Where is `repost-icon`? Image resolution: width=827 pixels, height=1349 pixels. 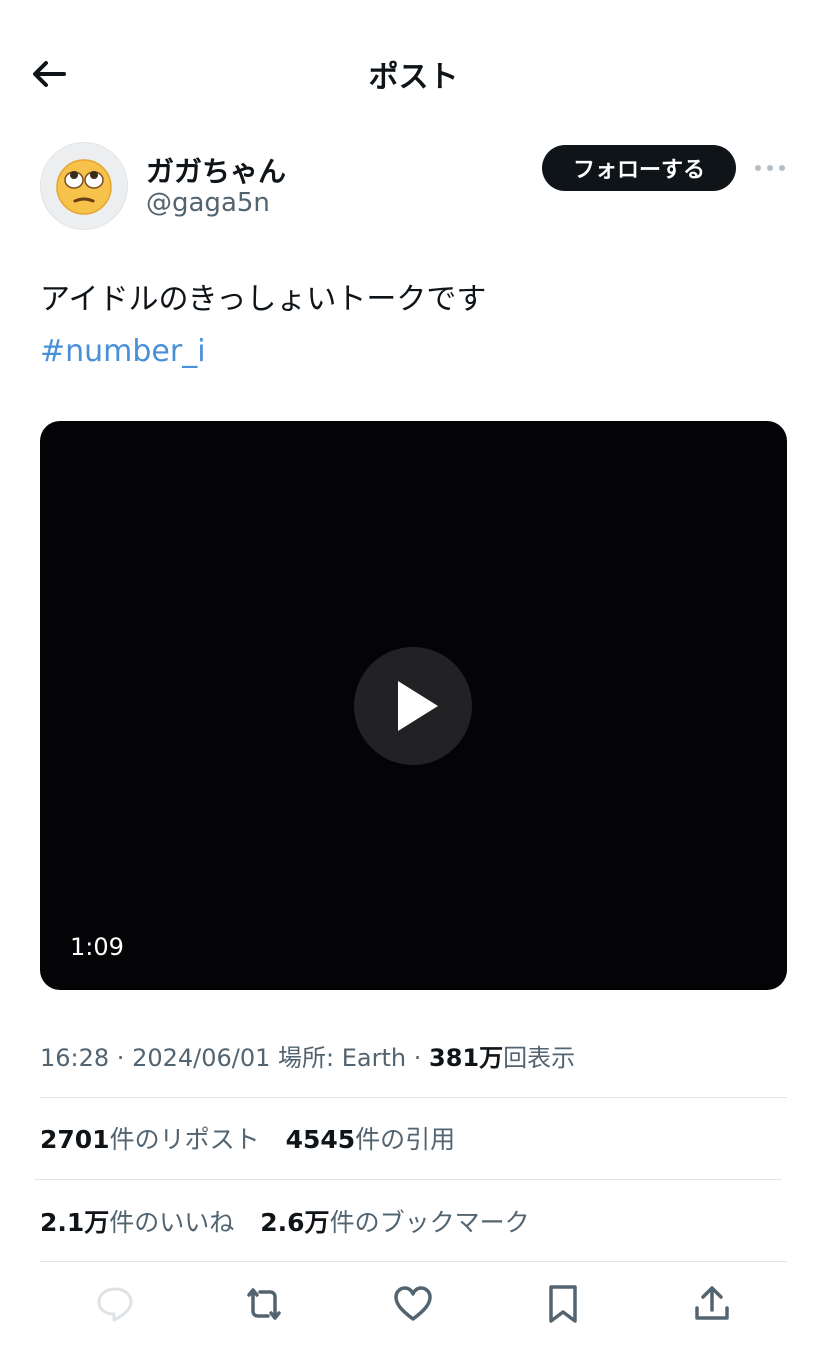 repost-icon is located at coordinates (264, 1304).